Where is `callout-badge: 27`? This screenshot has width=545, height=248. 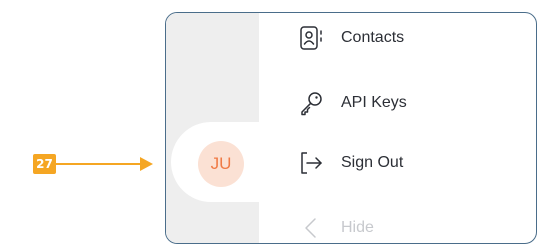
callout-badge: 27 is located at coordinates (44, 164).